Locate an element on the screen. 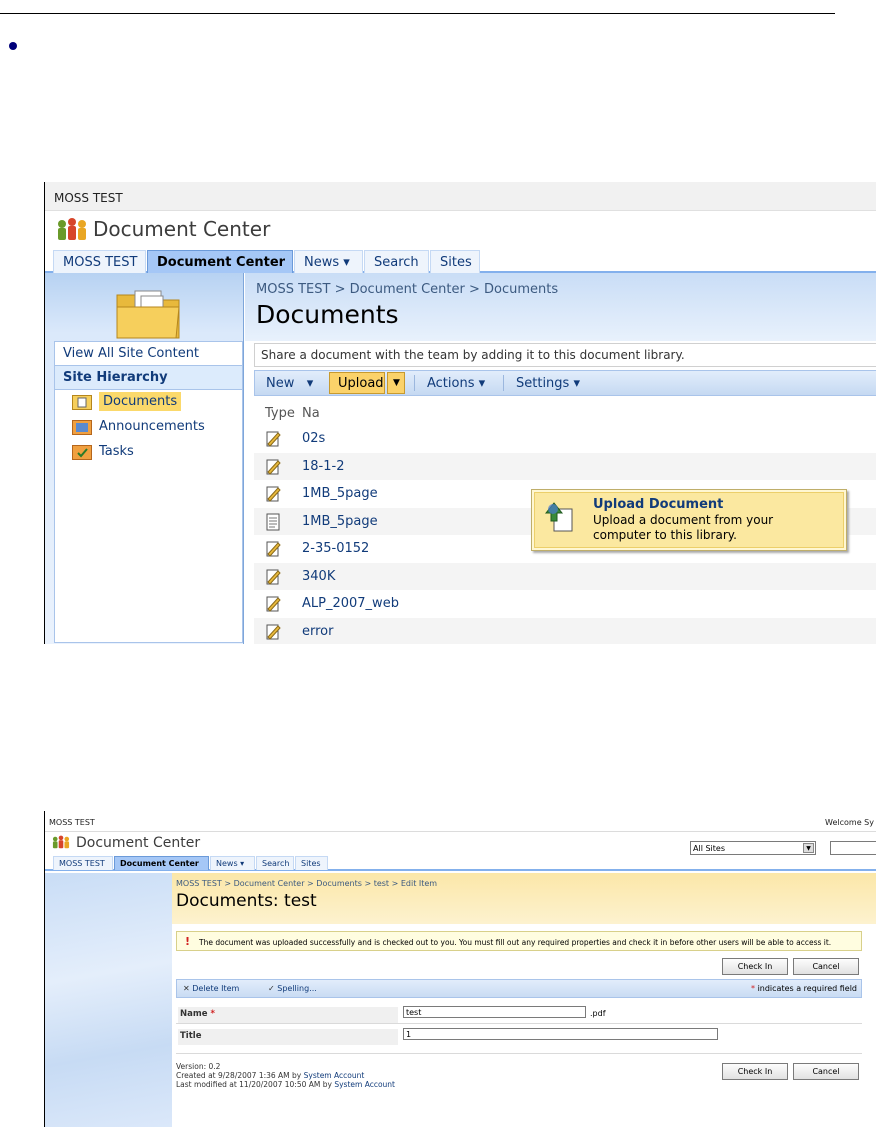 This screenshot has height=1127, width=876. upload-button: Upload is located at coordinates (357, 383).